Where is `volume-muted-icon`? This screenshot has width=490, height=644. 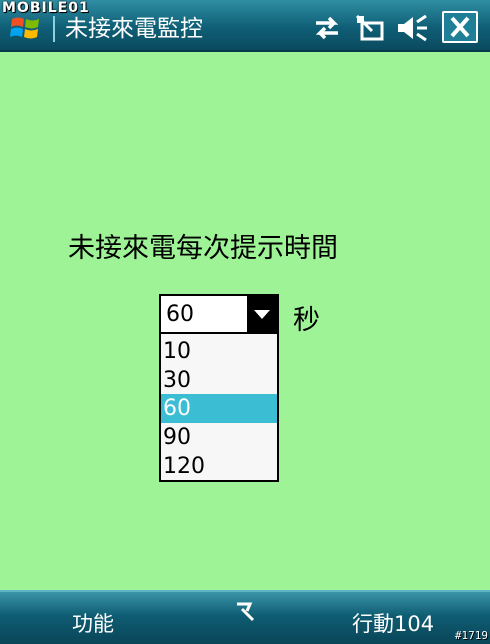
volume-muted-icon is located at coordinates (413, 28).